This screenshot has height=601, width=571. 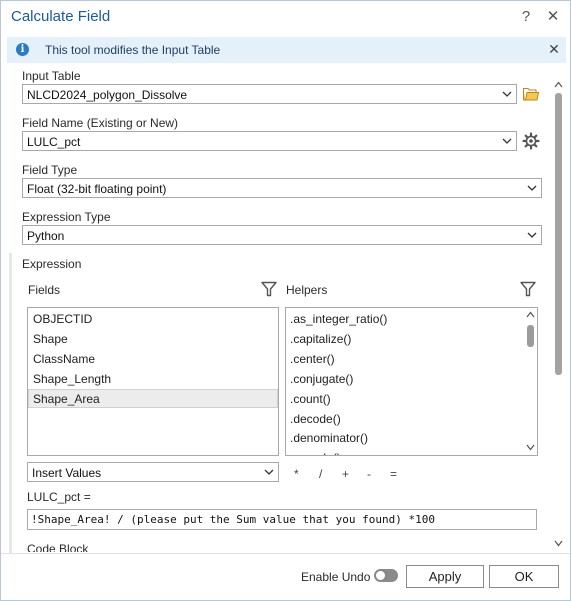 I want to click on field-type-value: Float (32-bit floating point), so click(x=97, y=189).